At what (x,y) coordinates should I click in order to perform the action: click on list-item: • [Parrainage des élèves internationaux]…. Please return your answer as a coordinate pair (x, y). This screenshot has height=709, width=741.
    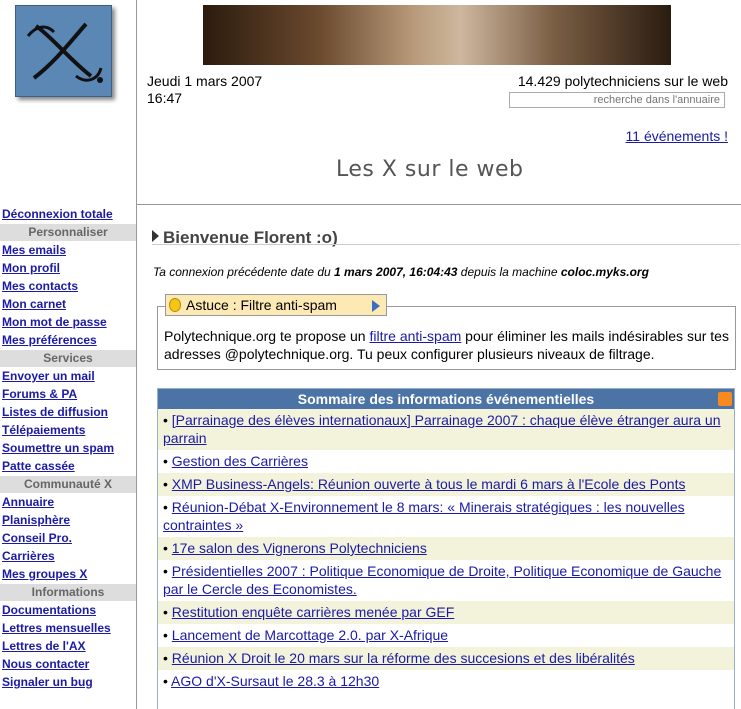
    Looking at the image, I should click on (446, 429).